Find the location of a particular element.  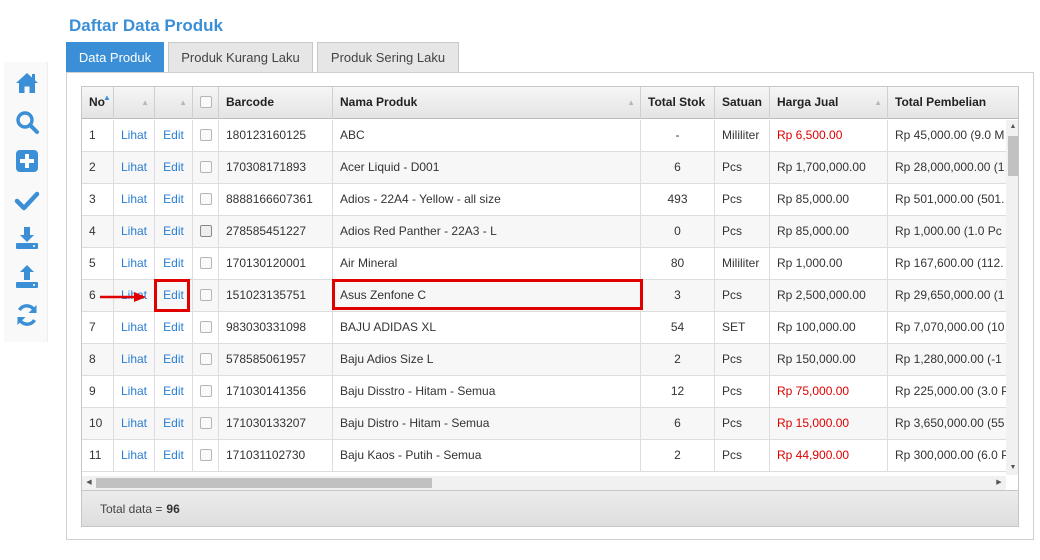

scroll-up-icon: ▲ is located at coordinates (1012, 127).